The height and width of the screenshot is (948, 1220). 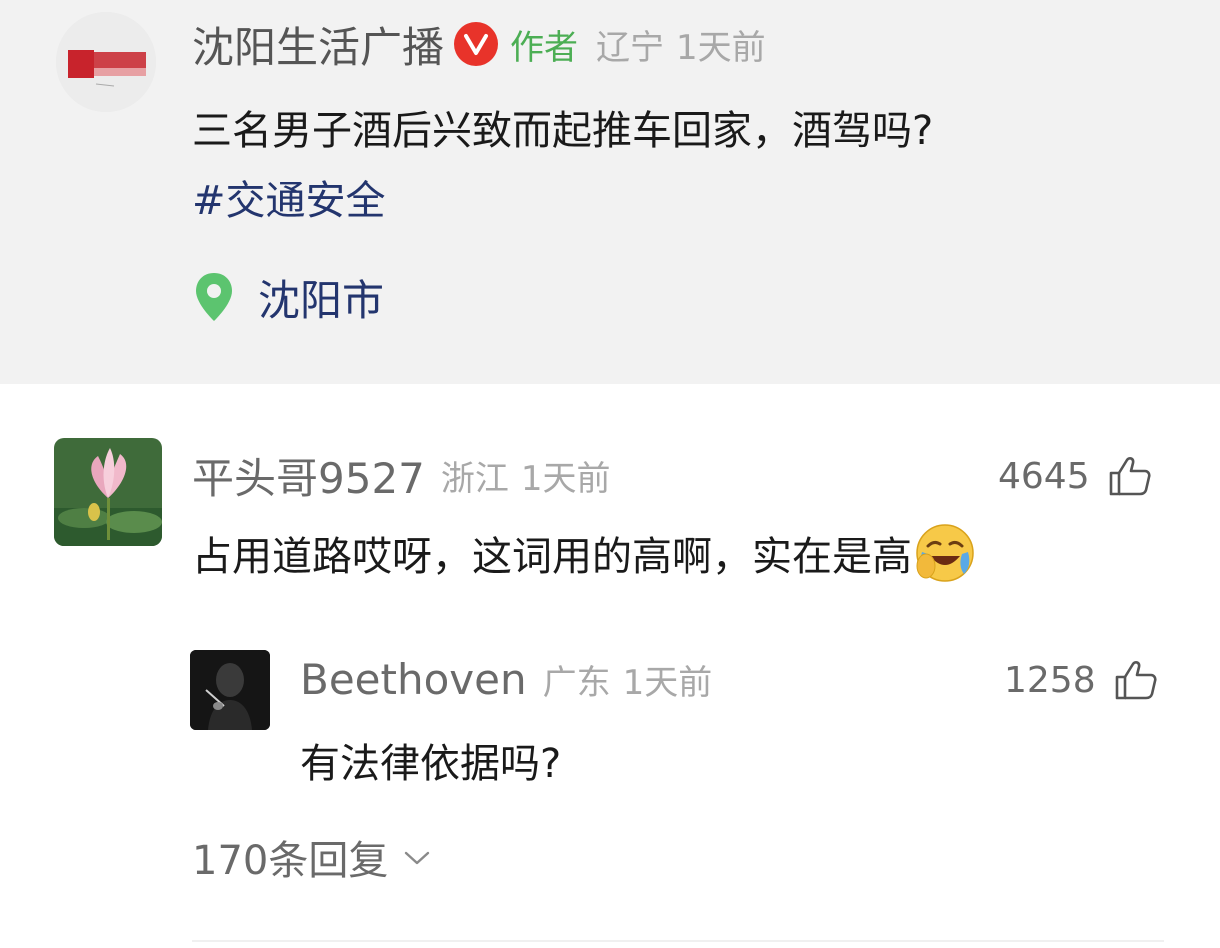 I want to click on location-text: 沈阳市, so click(x=321, y=300).